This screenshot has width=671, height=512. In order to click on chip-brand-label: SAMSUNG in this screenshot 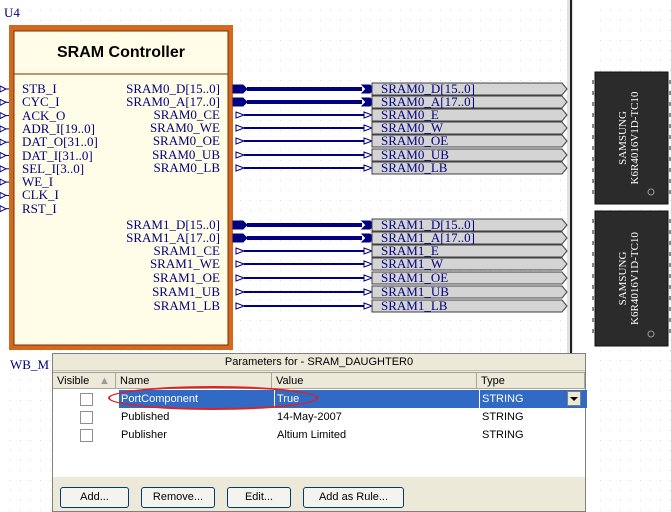, I will do `click(623, 278)`.